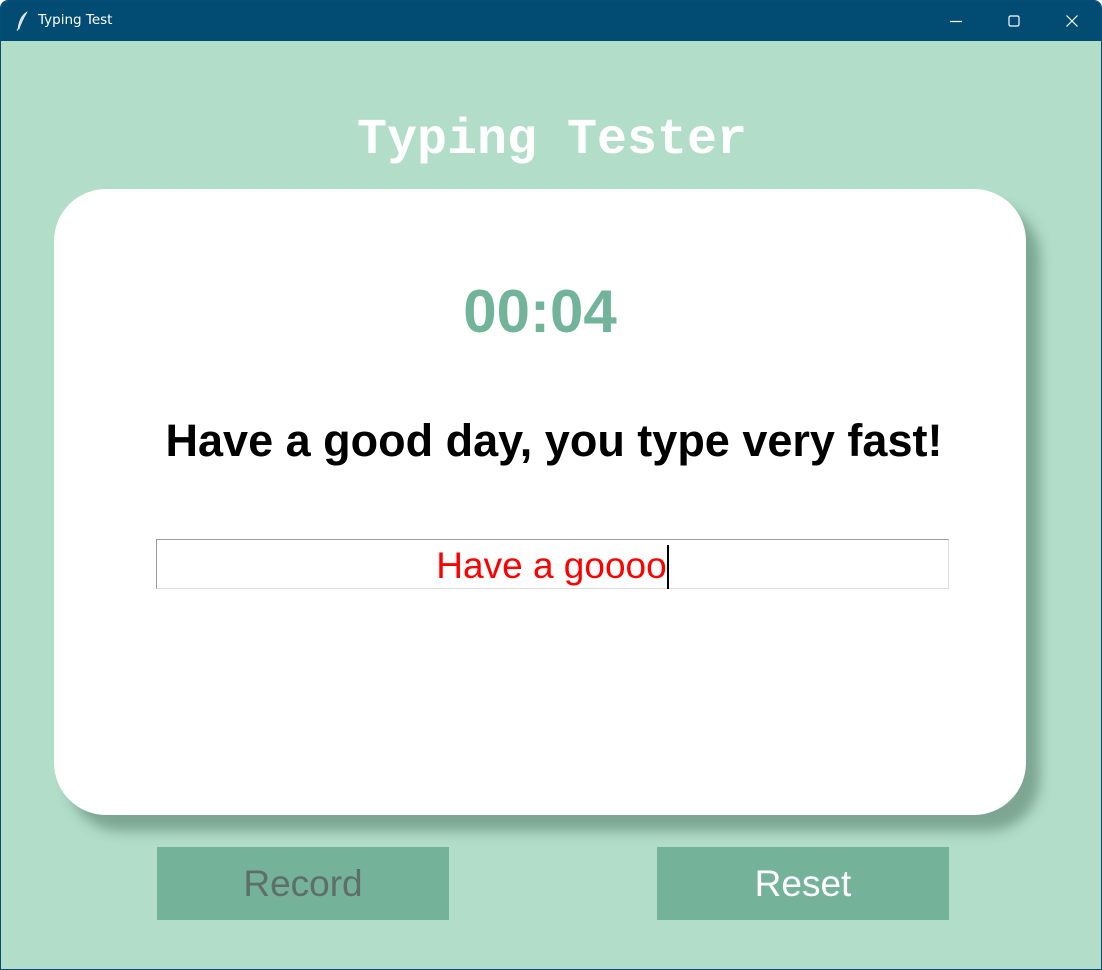 The height and width of the screenshot is (970, 1102). I want to click on typing-input: Have a goooo, so click(552, 564).